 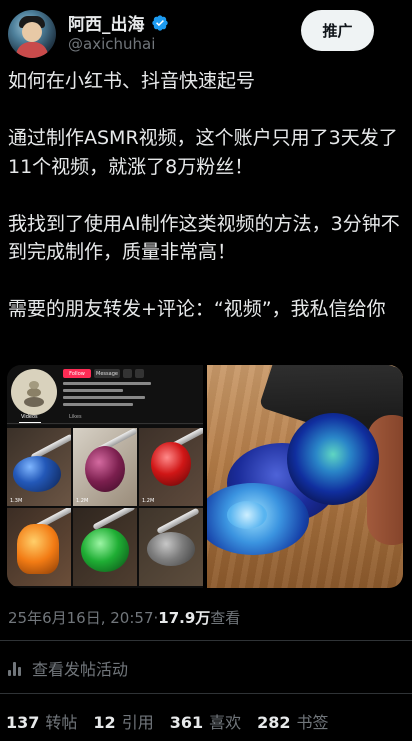 What do you see at coordinates (333, 459) in the screenshot?
I see `gel-blob` at bounding box center [333, 459].